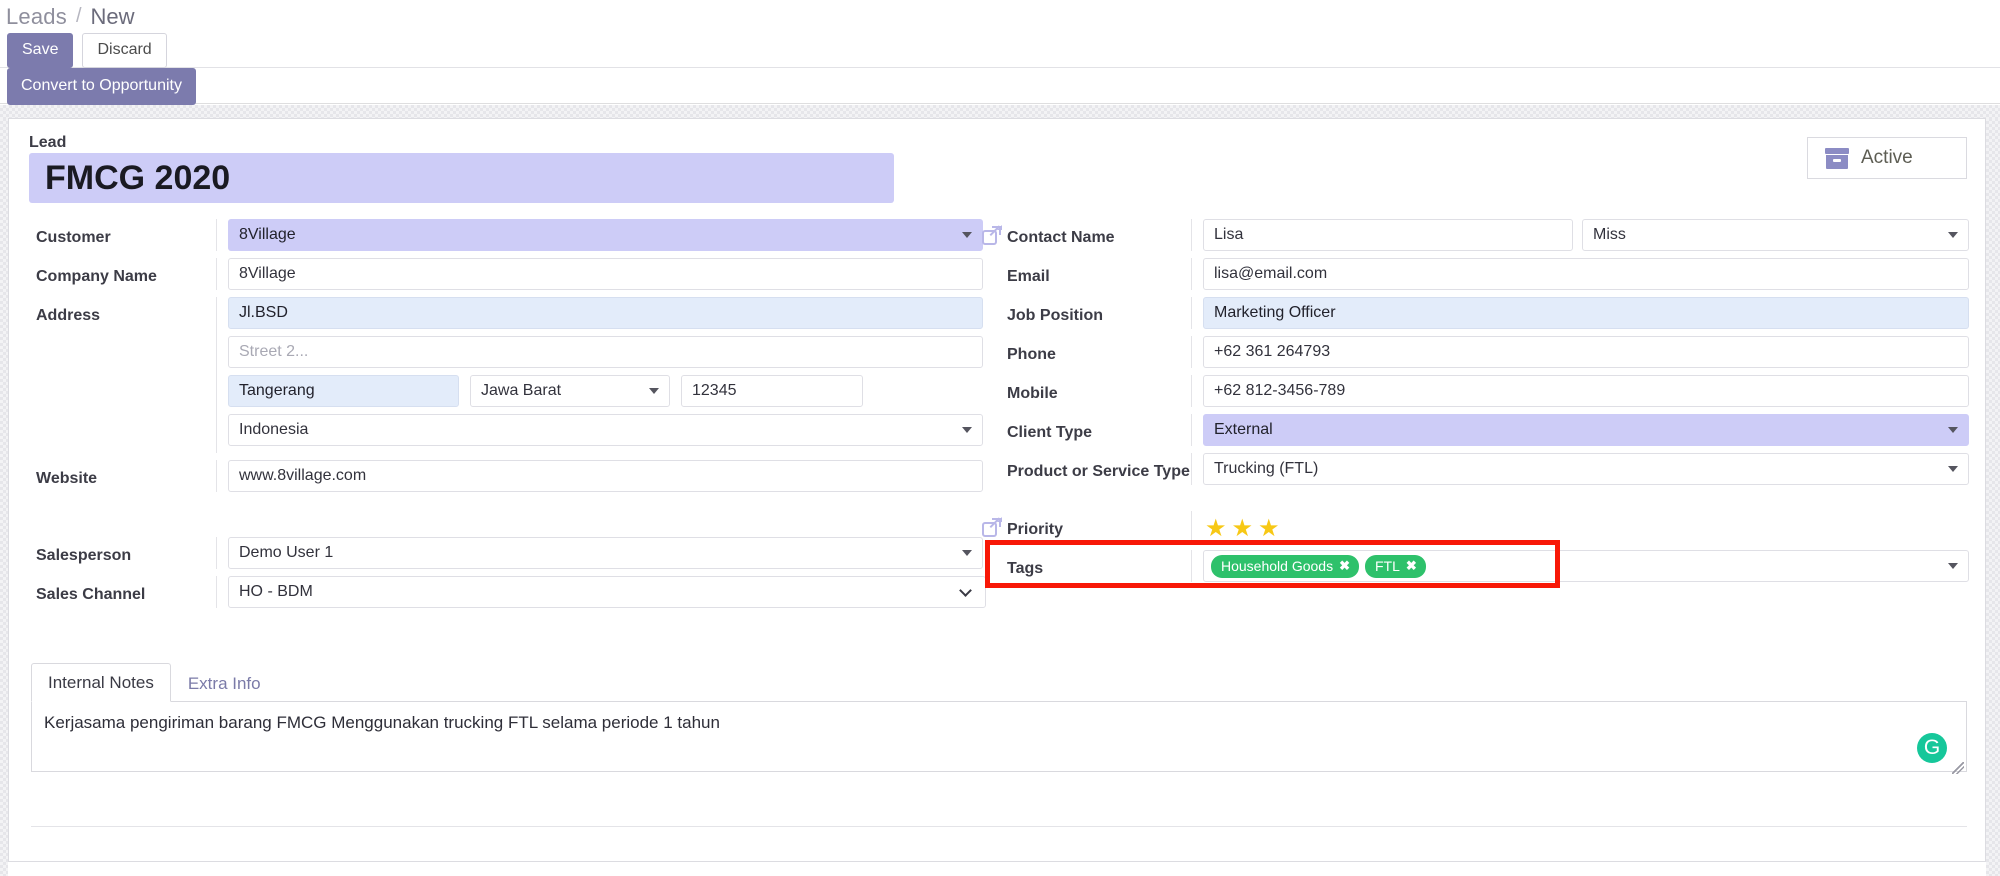 The image size is (2000, 876). I want to click on tag-chip: Household Goods ✖, so click(1285, 566).